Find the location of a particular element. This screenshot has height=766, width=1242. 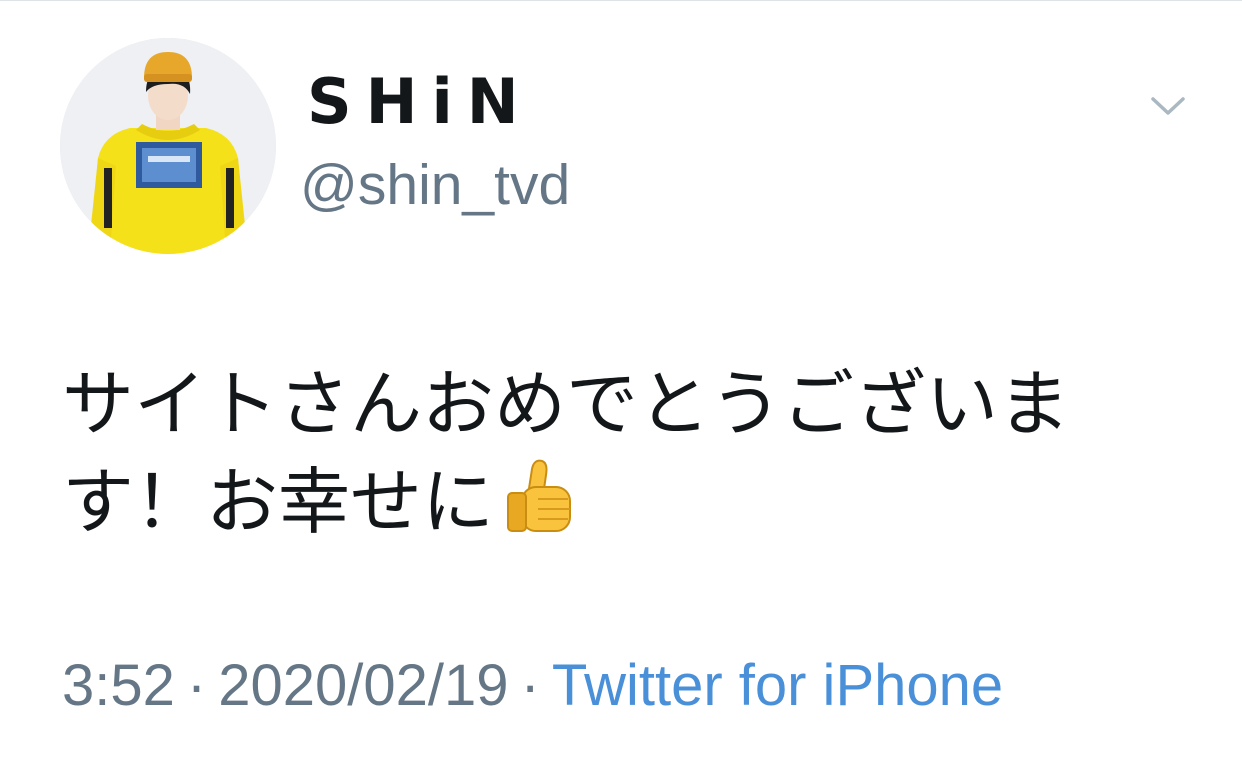

tweet-meta: 3:52 · 2020/02/19 · Twitter for iPhone is located at coordinates (532, 686).